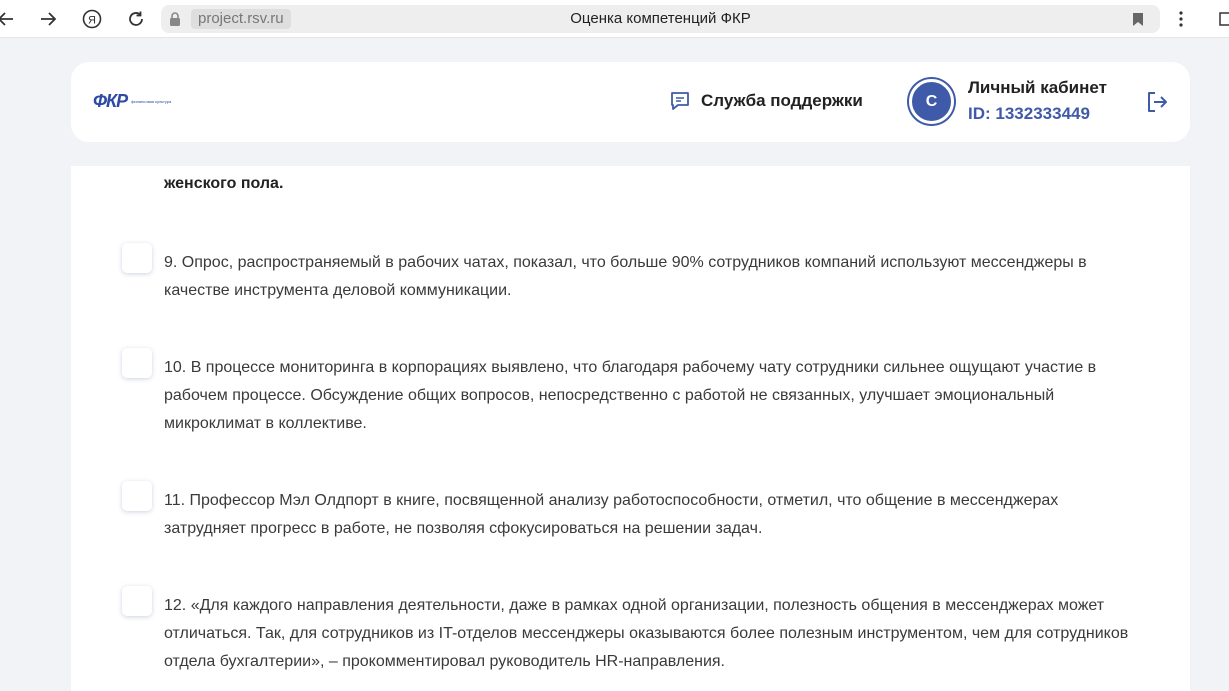 This screenshot has width=1229, height=691. Describe the element at coordinates (1029, 113) in the screenshot. I see `user-id: ID: 1332333449` at that location.